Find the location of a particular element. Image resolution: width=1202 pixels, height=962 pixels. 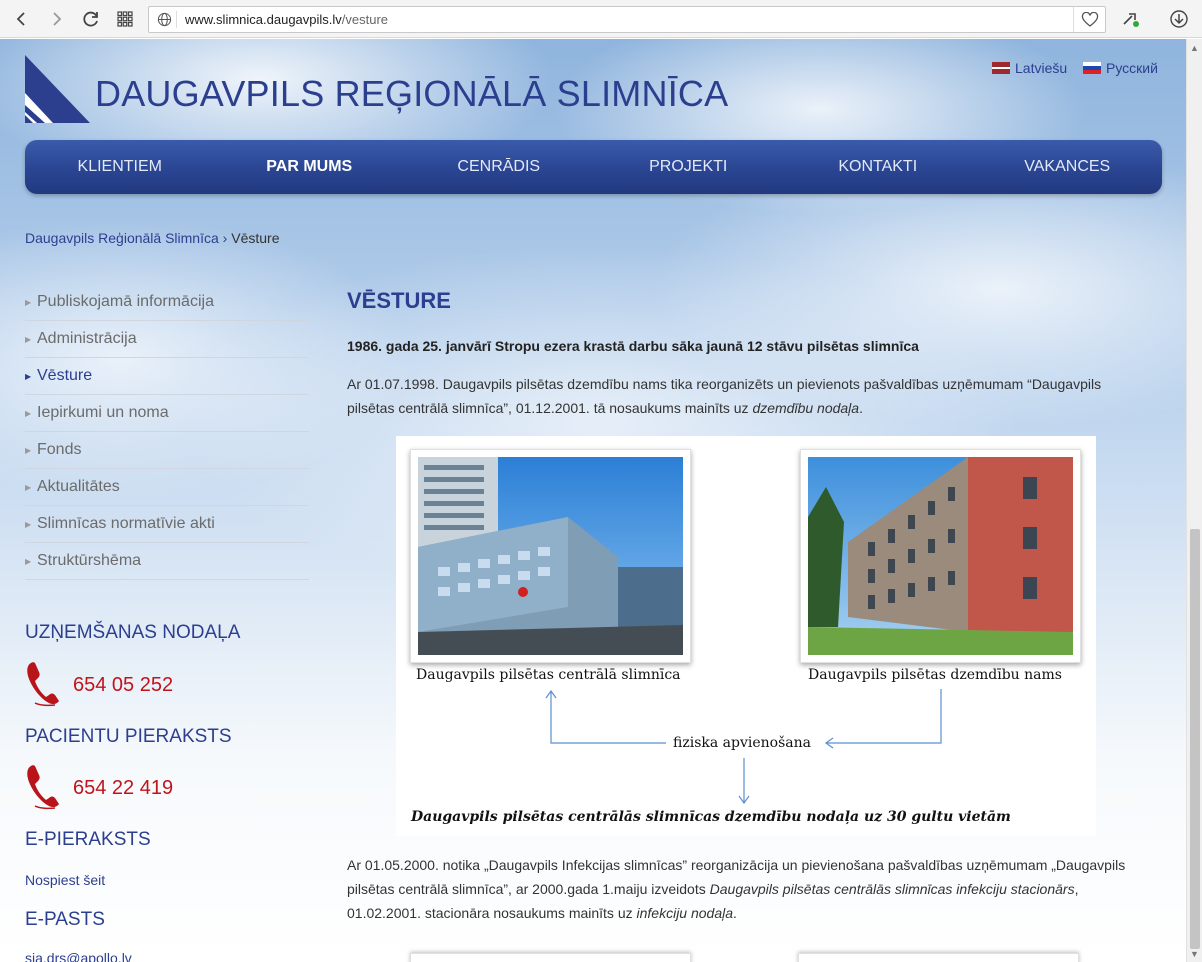

site-title: DAUGAVPILS REĢIONĀLĀ SLIMNĪCA is located at coordinates (411, 94).